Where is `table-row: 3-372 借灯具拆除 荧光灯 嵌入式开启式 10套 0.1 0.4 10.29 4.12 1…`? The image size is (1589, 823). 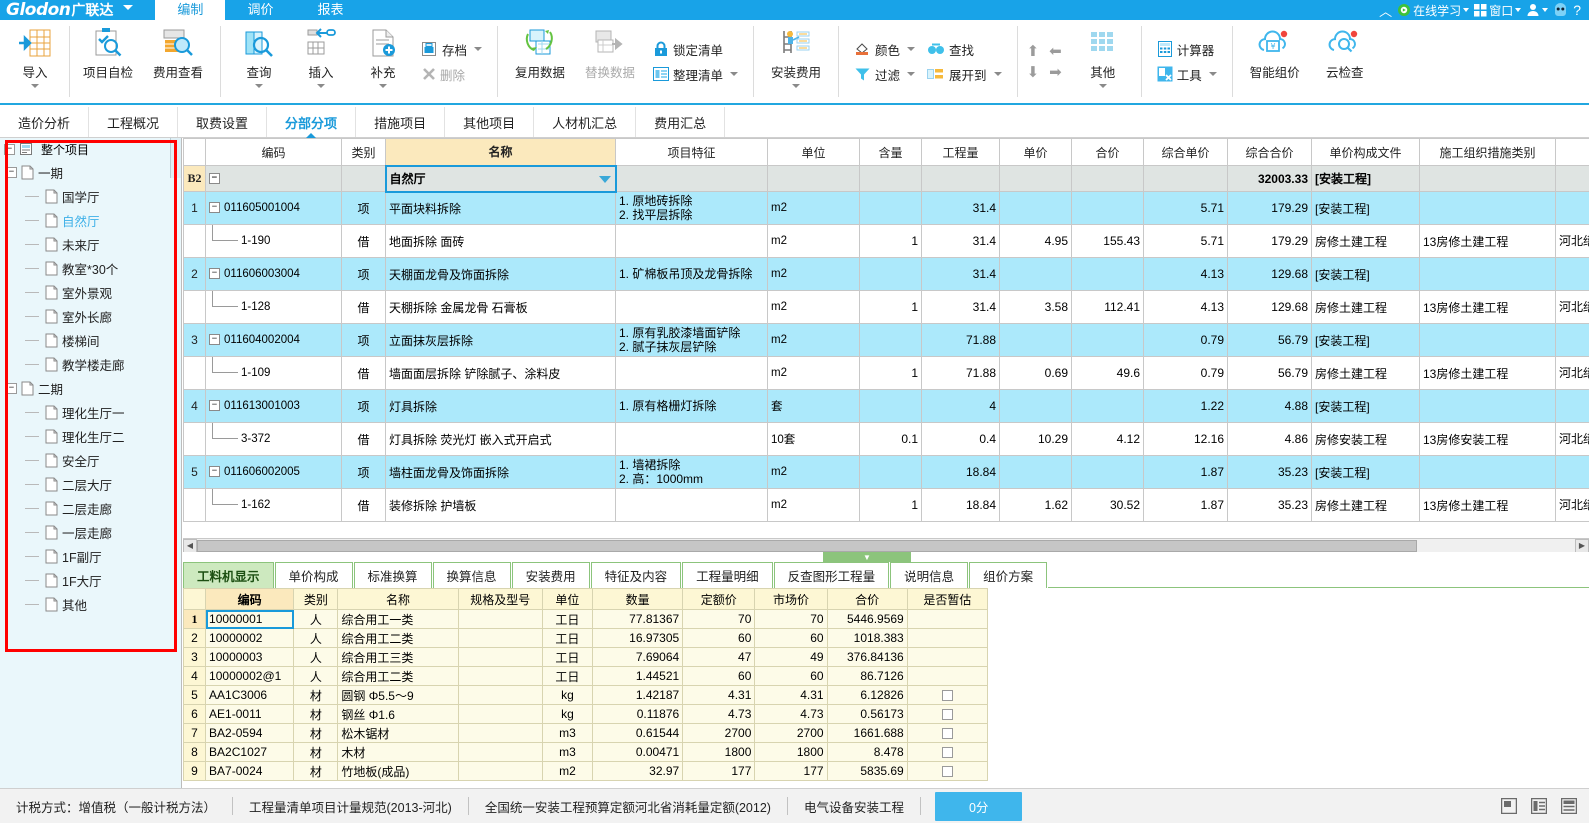 table-row: 3-372 借灯具拆除 荧光灯 嵌入式开启式 10套 0.1 0.4 10.29 4.12 1… is located at coordinates (886, 439).